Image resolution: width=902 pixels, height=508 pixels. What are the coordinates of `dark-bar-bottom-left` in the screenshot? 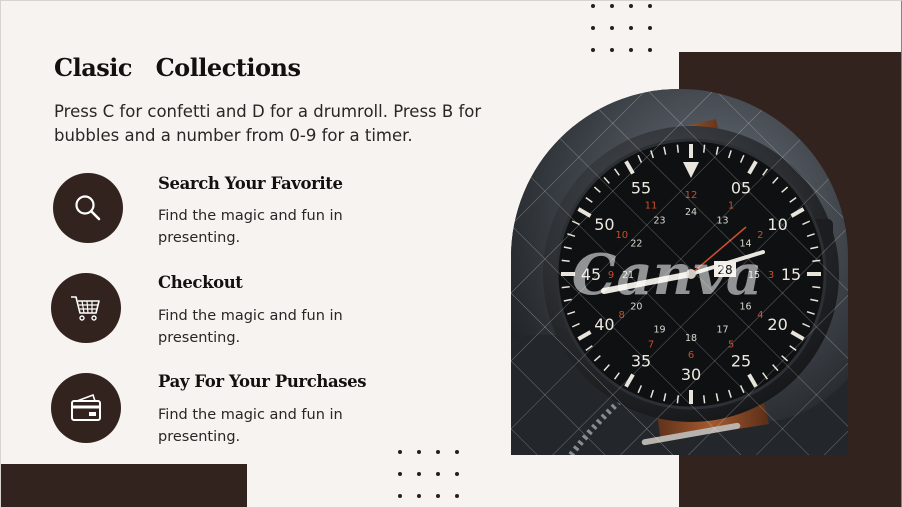 It's located at (124, 485).